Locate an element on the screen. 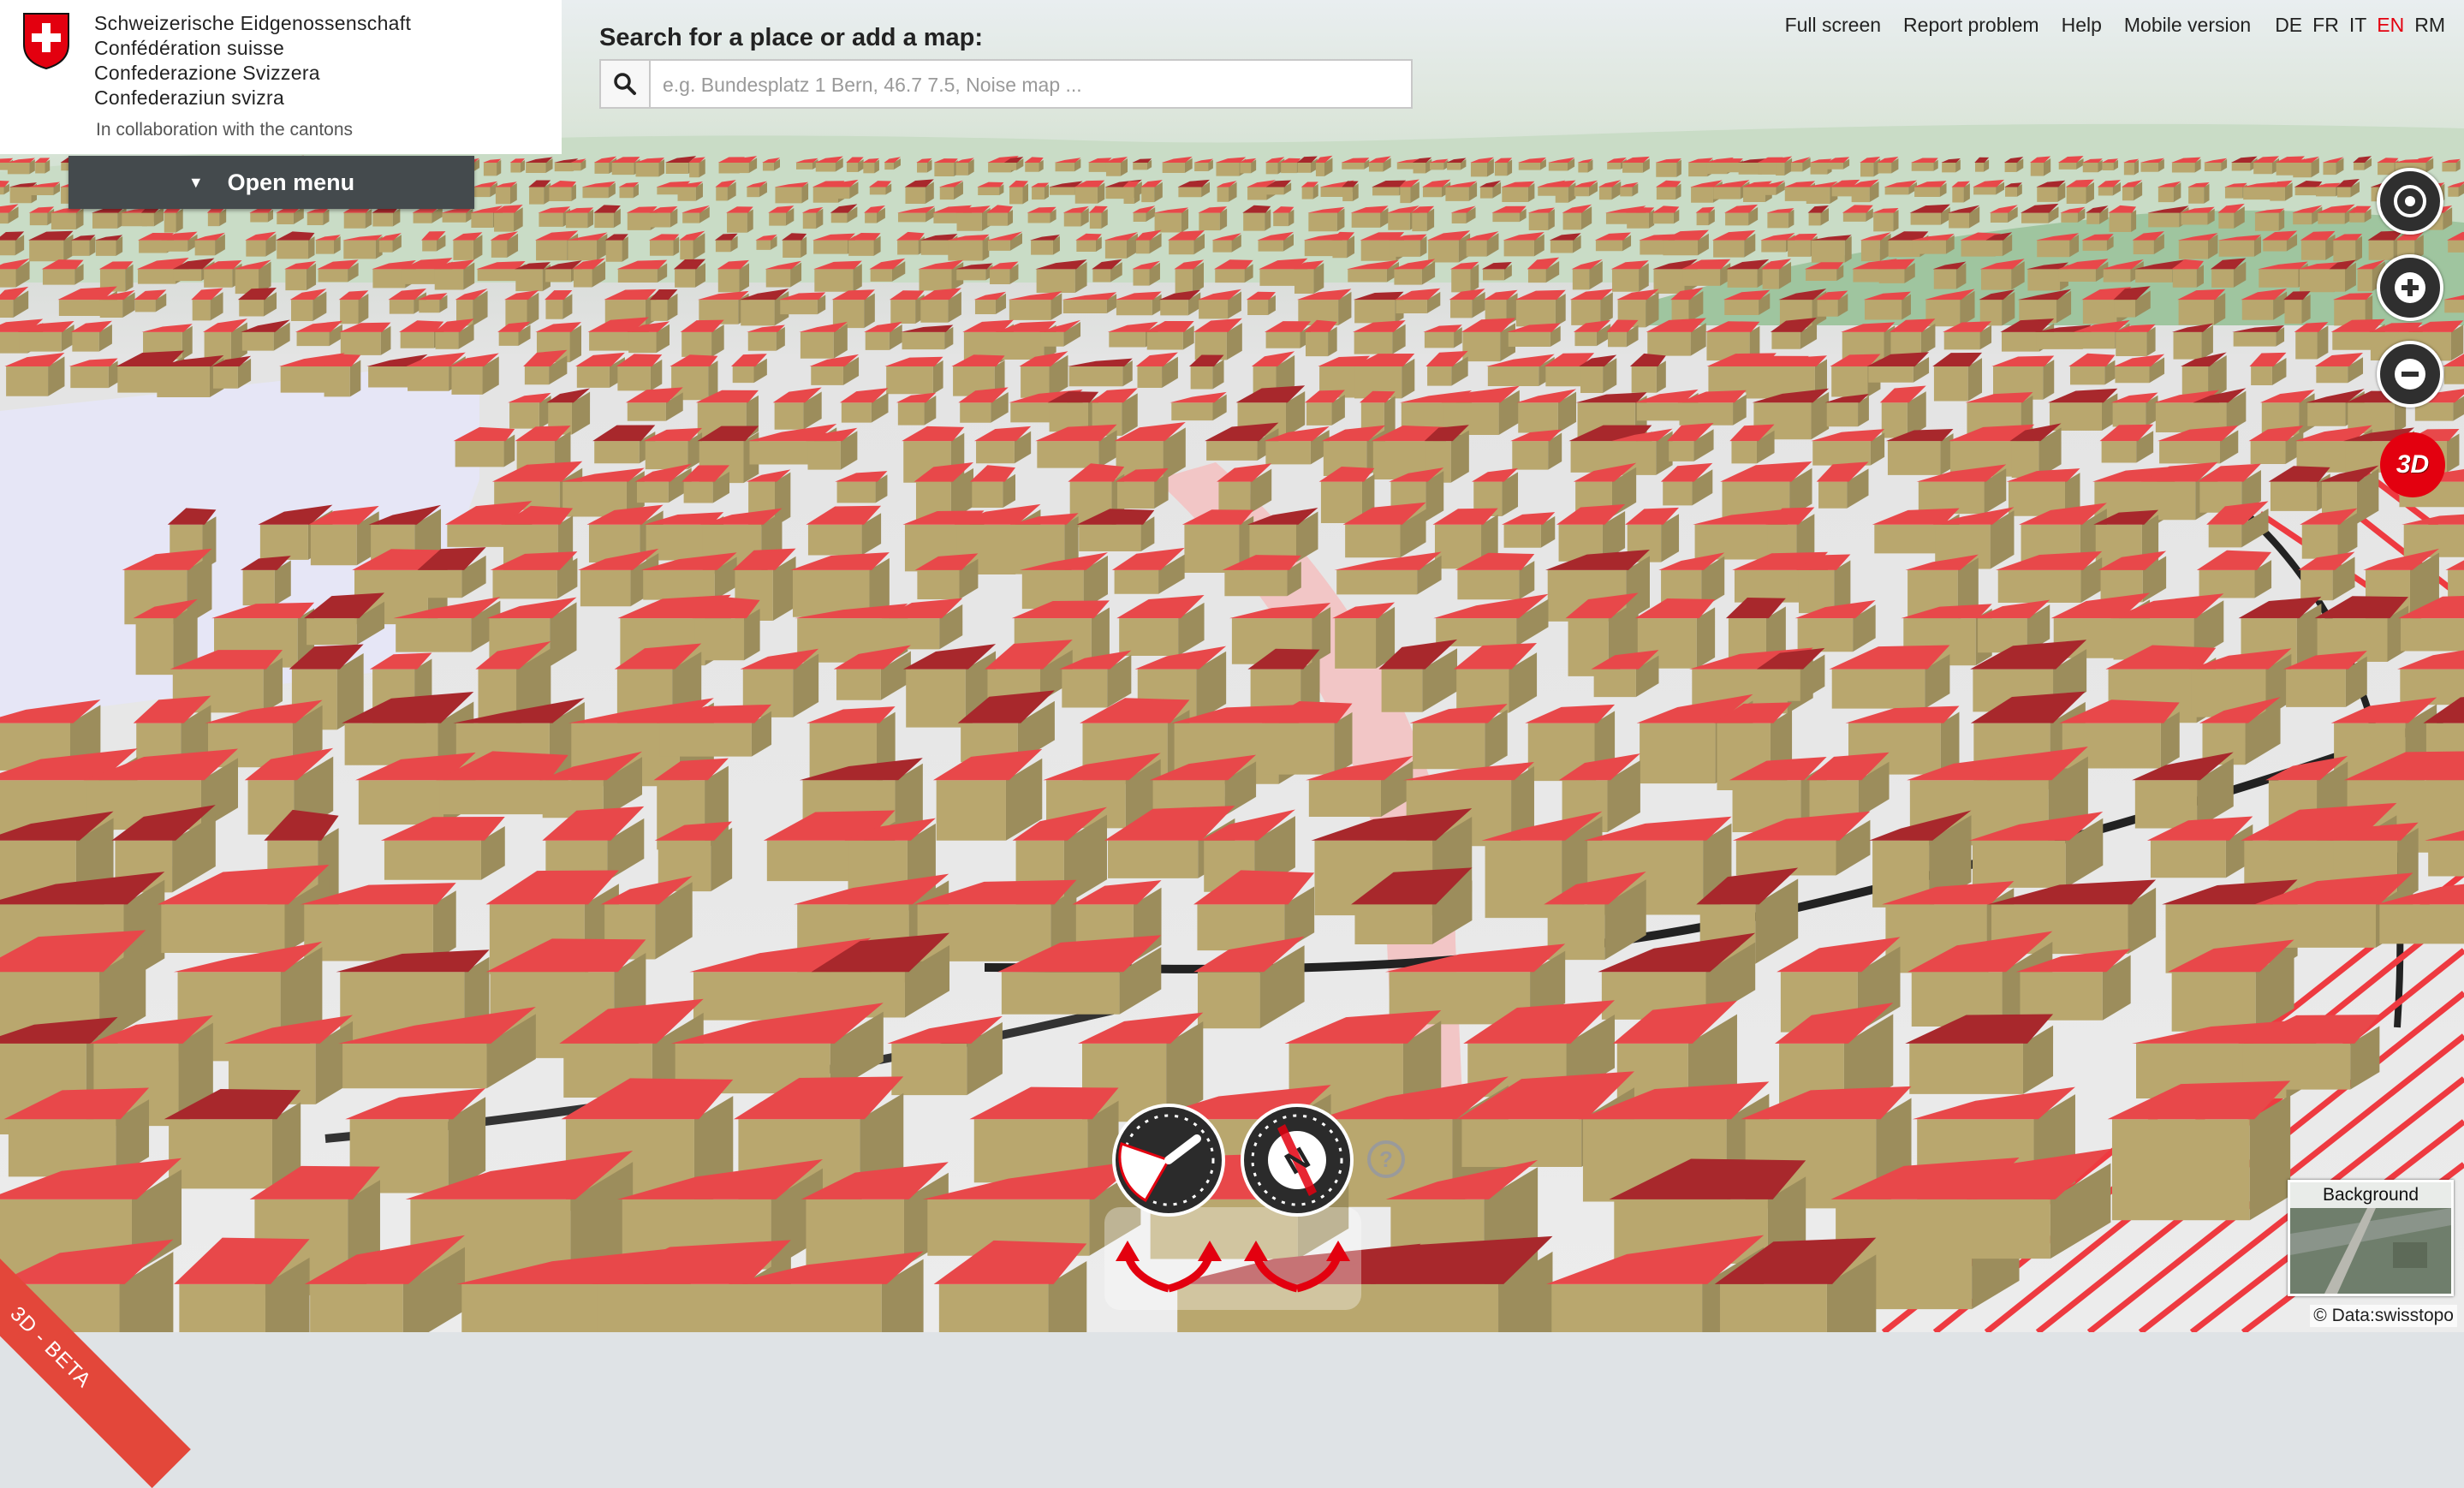  toggle-3d-button: 3D is located at coordinates (2412, 465).